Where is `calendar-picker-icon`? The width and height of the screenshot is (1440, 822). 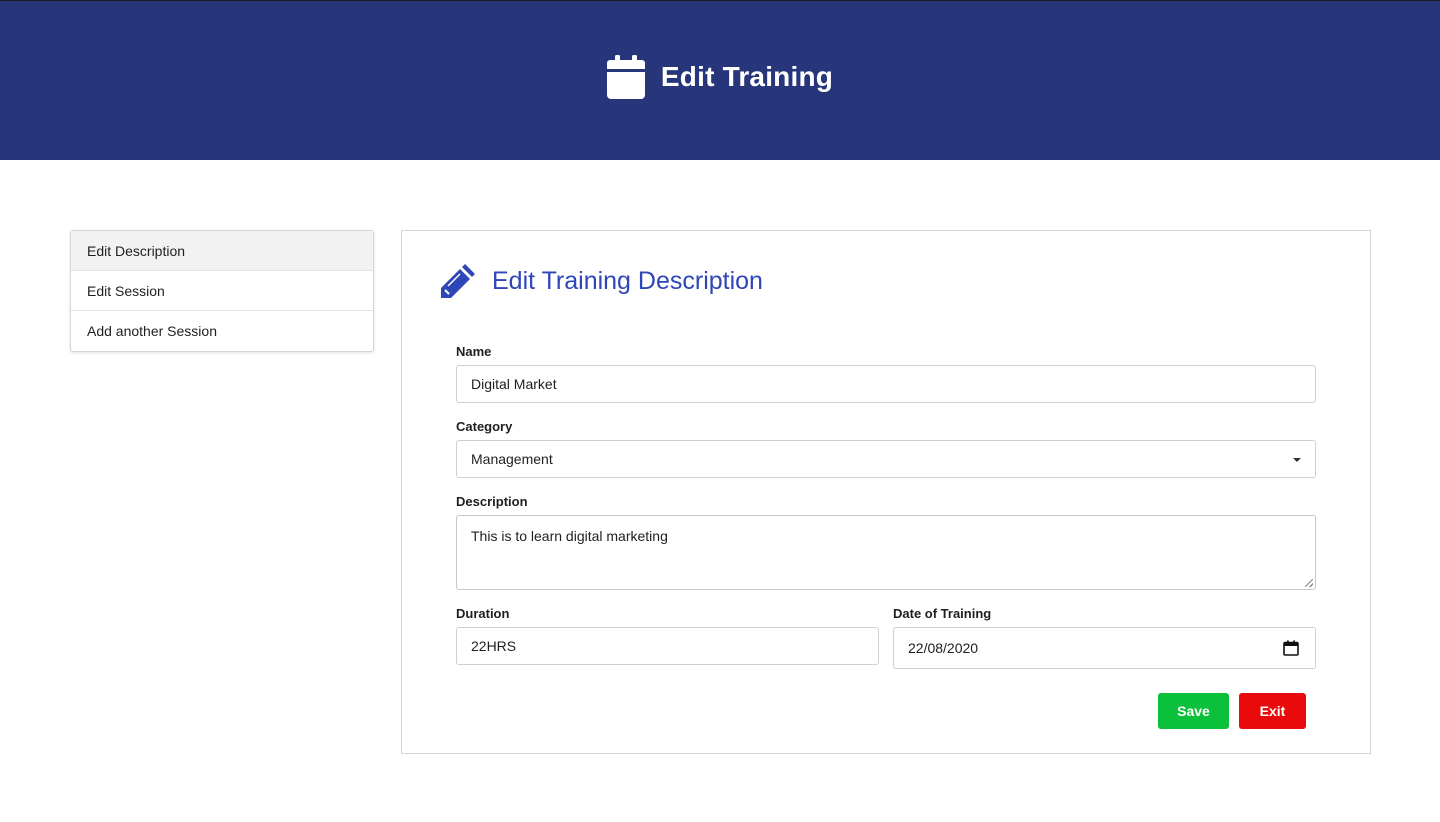 calendar-picker-icon is located at coordinates (1291, 648).